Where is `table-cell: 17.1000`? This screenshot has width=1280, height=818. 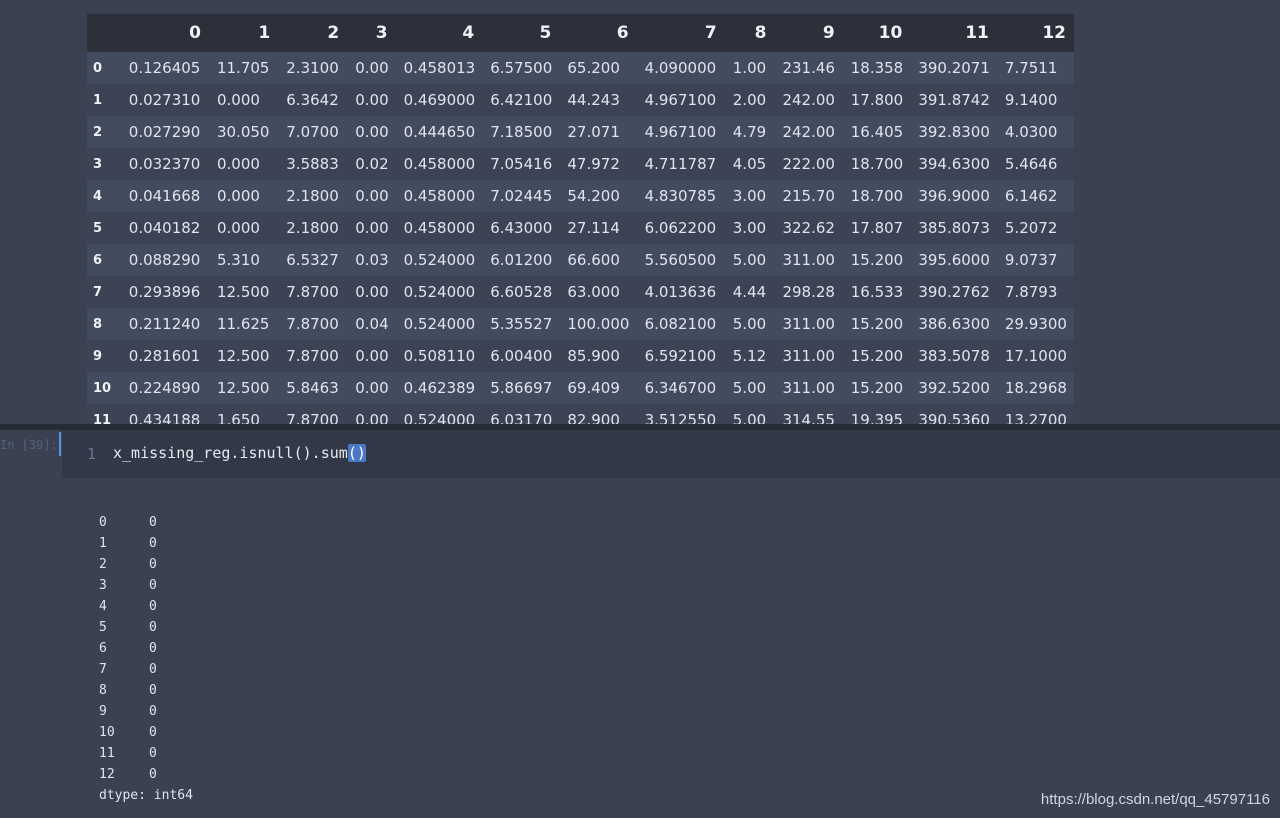
table-cell: 17.1000 is located at coordinates (1035, 356).